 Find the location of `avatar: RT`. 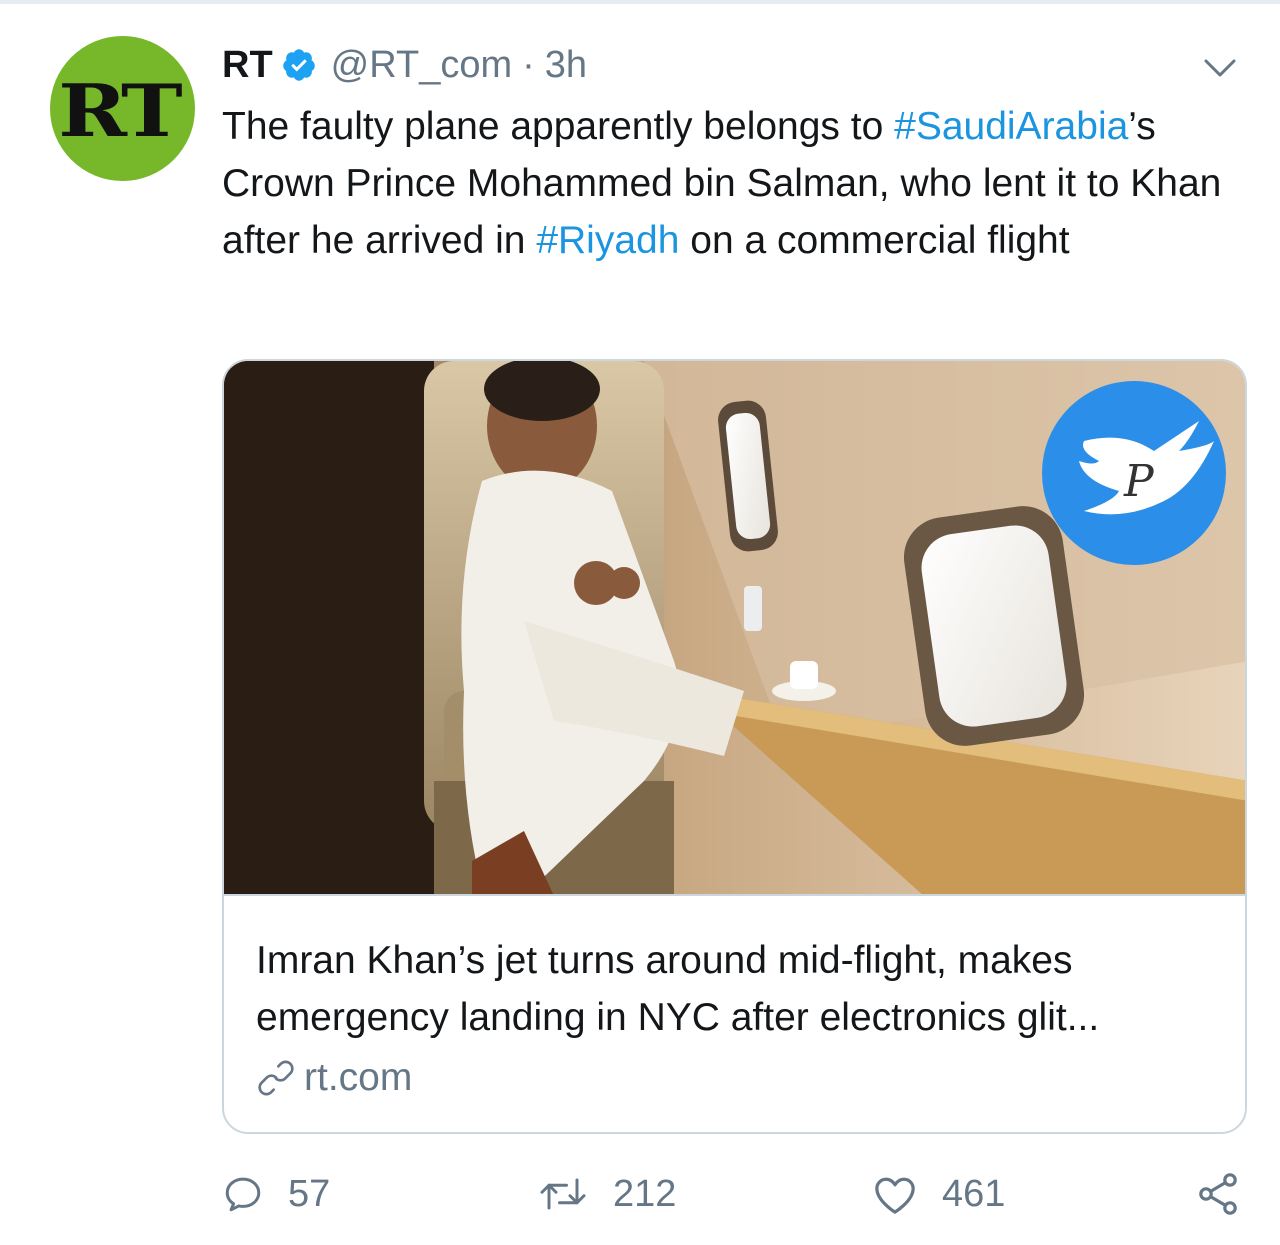

avatar: RT is located at coordinates (122, 108).